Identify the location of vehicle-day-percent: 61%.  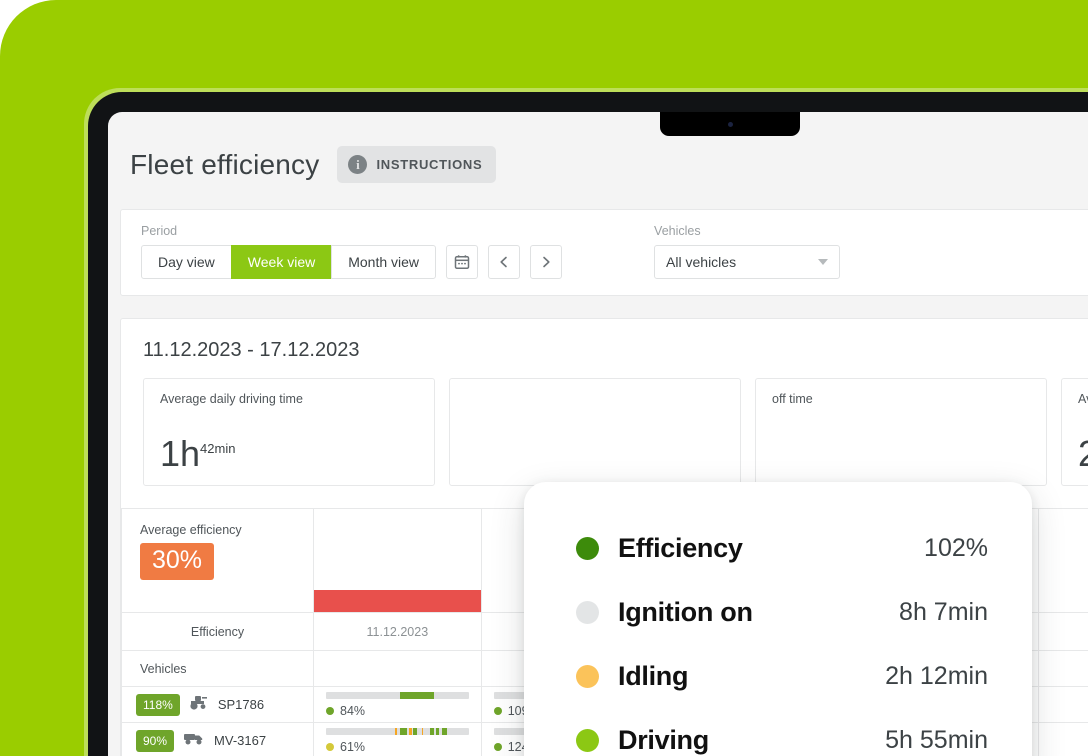
(353, 747).